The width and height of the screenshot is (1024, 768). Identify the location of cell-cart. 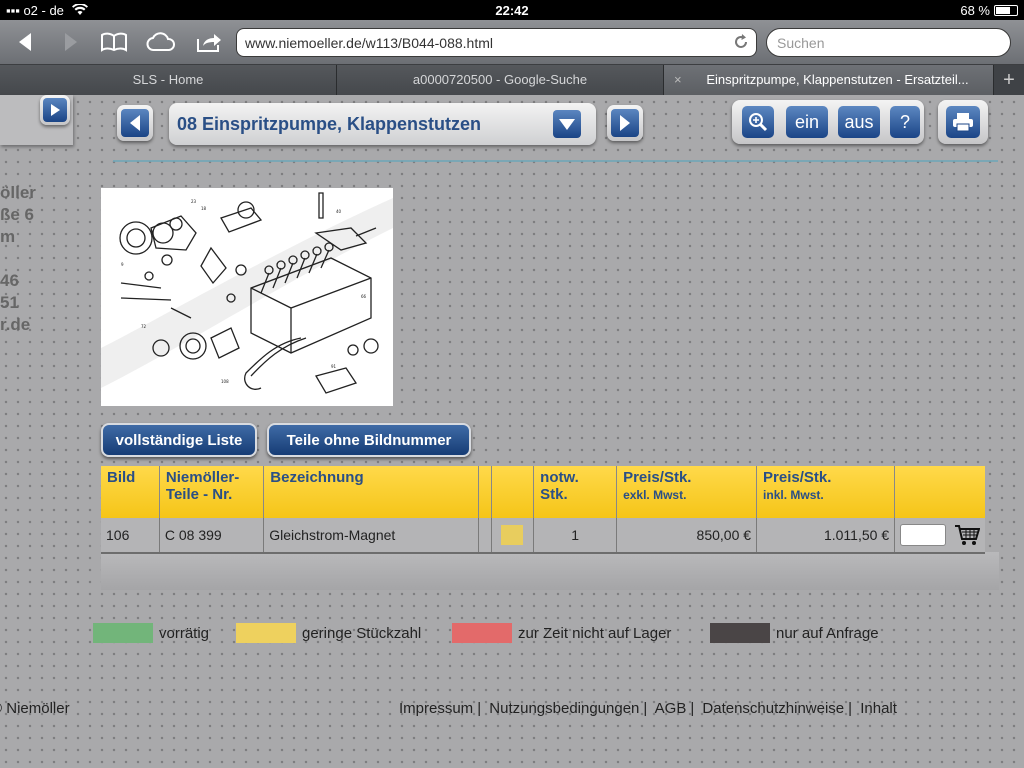
(939, 536).